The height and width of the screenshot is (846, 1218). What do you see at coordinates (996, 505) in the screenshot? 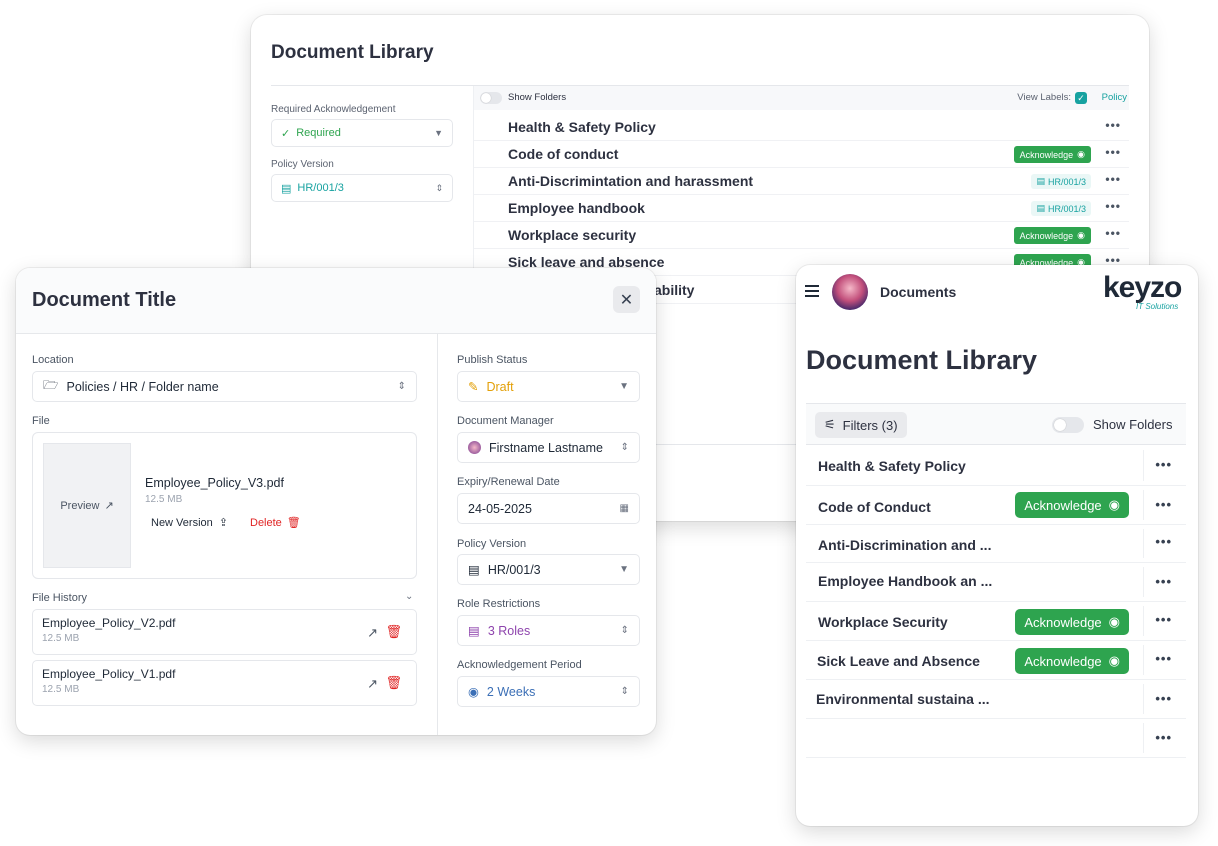
I see `list-item: Code of Conduct Acknowledge ◉ •••` at bounding box center [996, 505].